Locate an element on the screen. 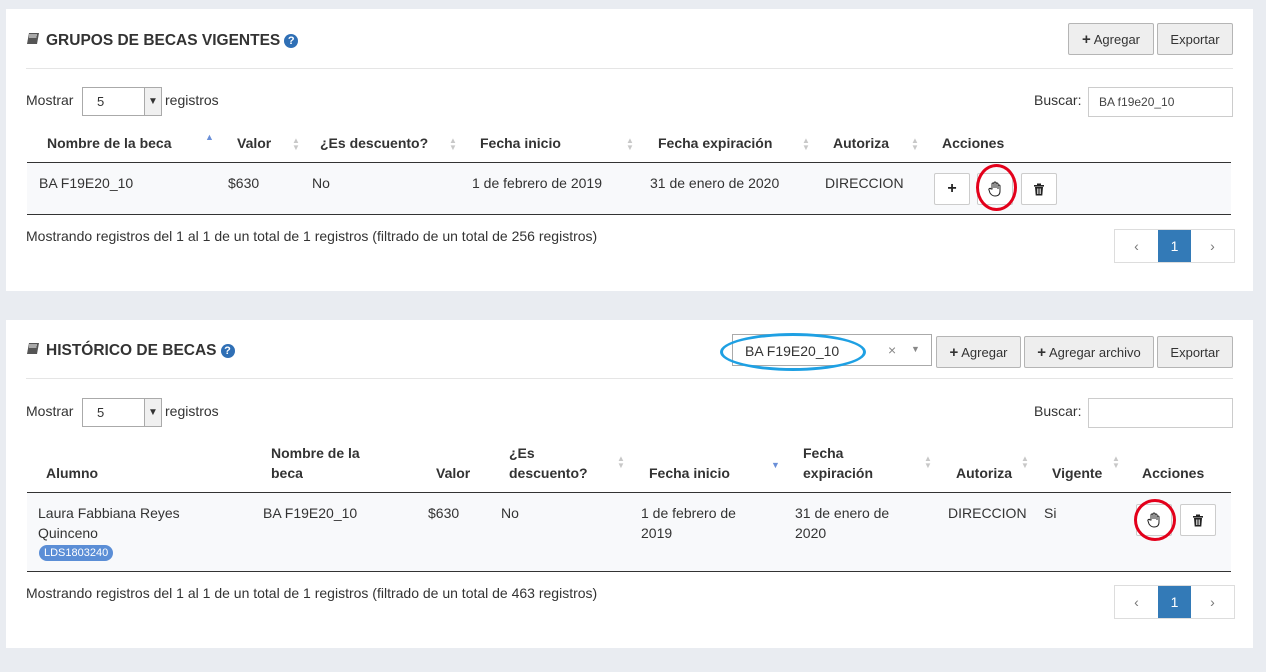 This screenshot has height=672, width=1266. cell-expiracion-line2: 2020 is located at coordinates (811, 533).